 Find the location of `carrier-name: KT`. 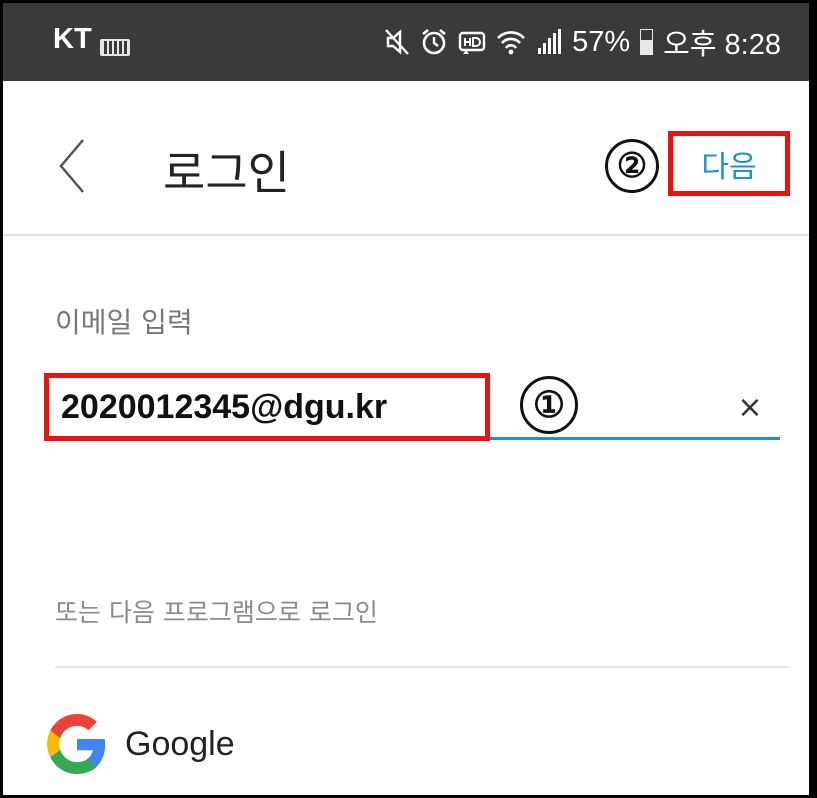

carrier-name: KT is located at coordinates (72, 39).